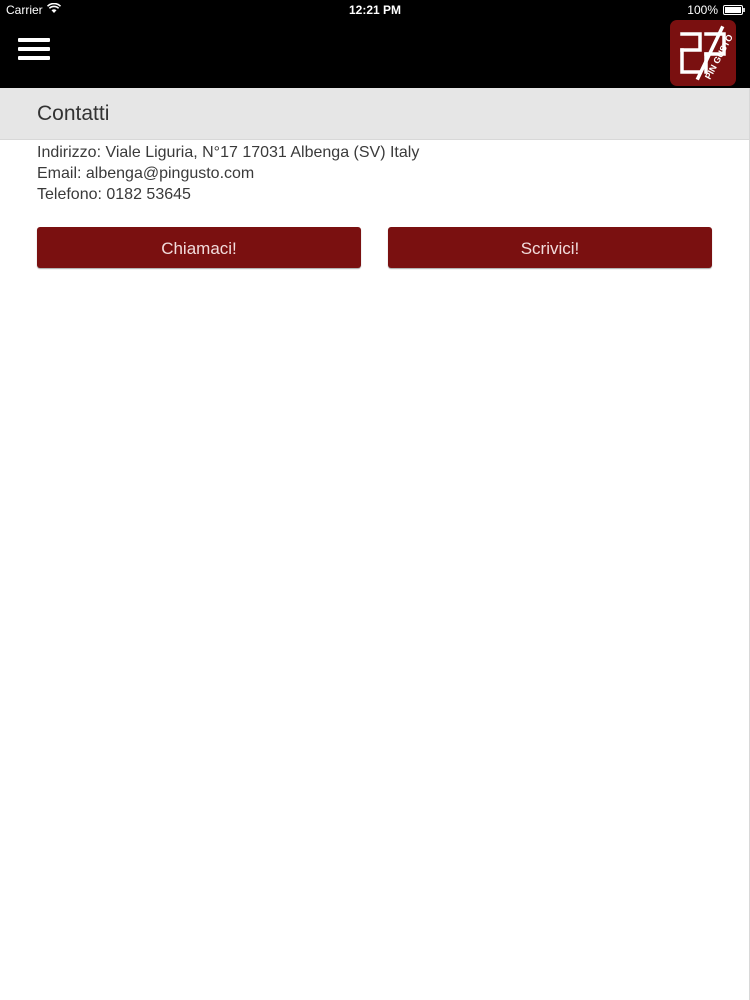 The width and height of the screenshot is (750, 1000). Describe the element at coordinates (34, 49) in the screenshot. I see `hamburger-menu-icon` at that location.